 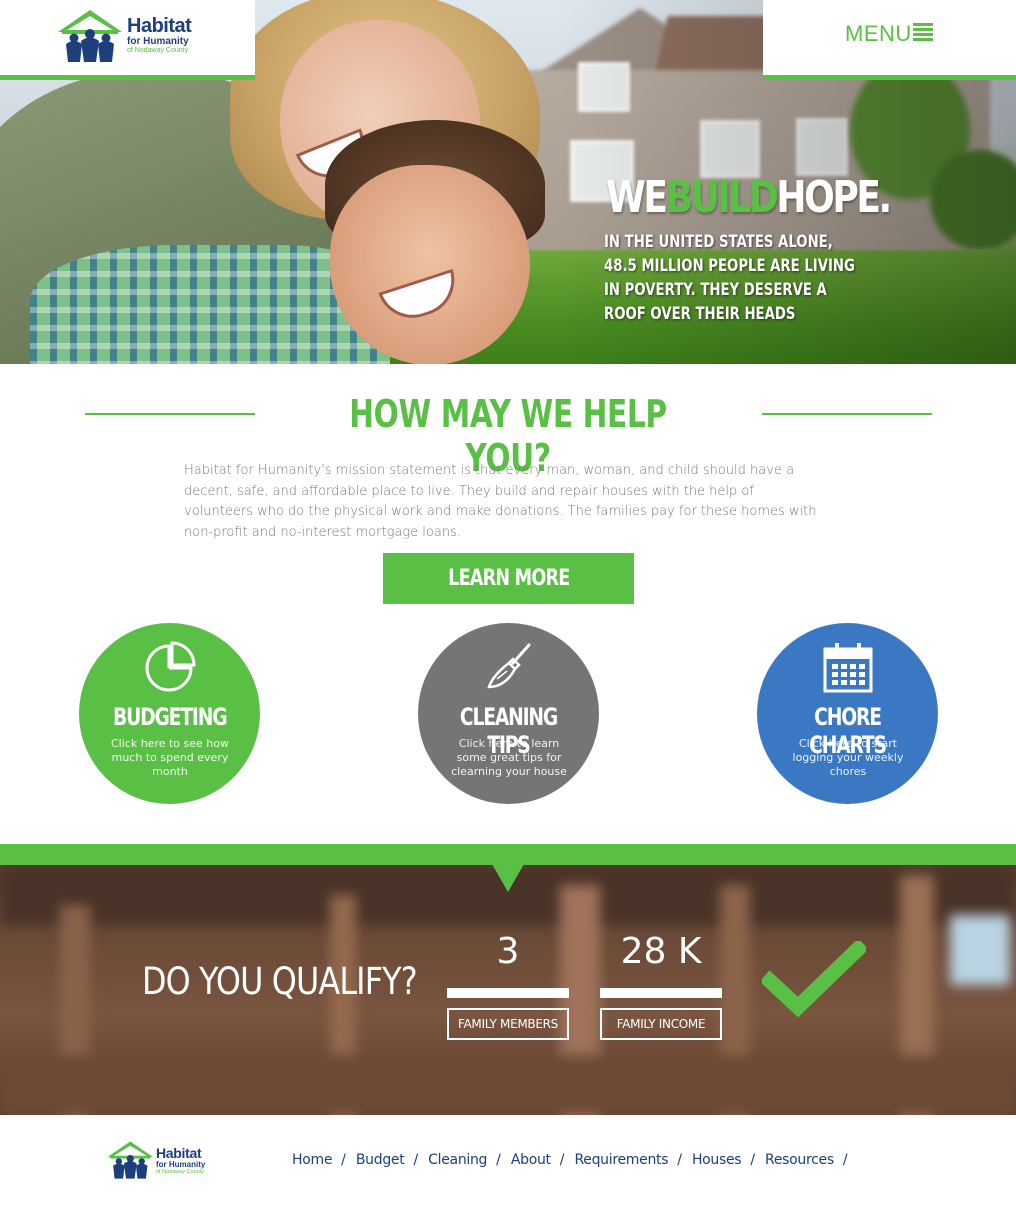 I want to click on family-members-button: FAMILY MEMBERS, so click(x=508, y=1024).